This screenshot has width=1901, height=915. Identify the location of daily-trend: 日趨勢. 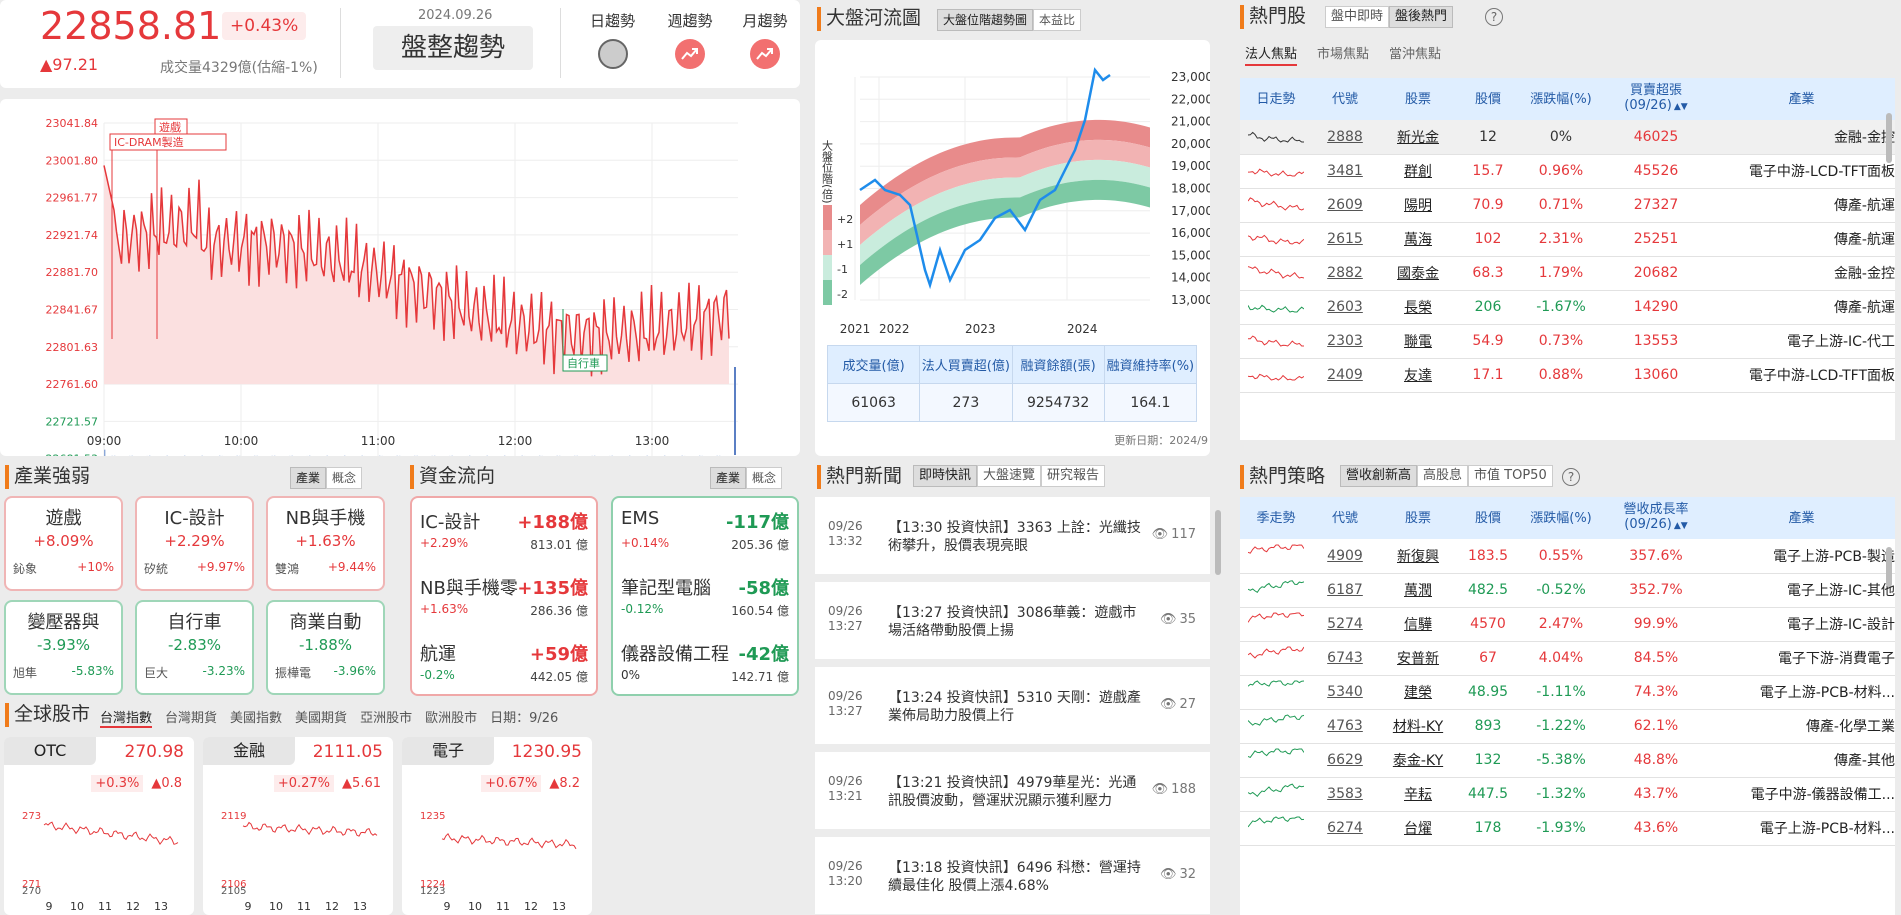
(612, 39).